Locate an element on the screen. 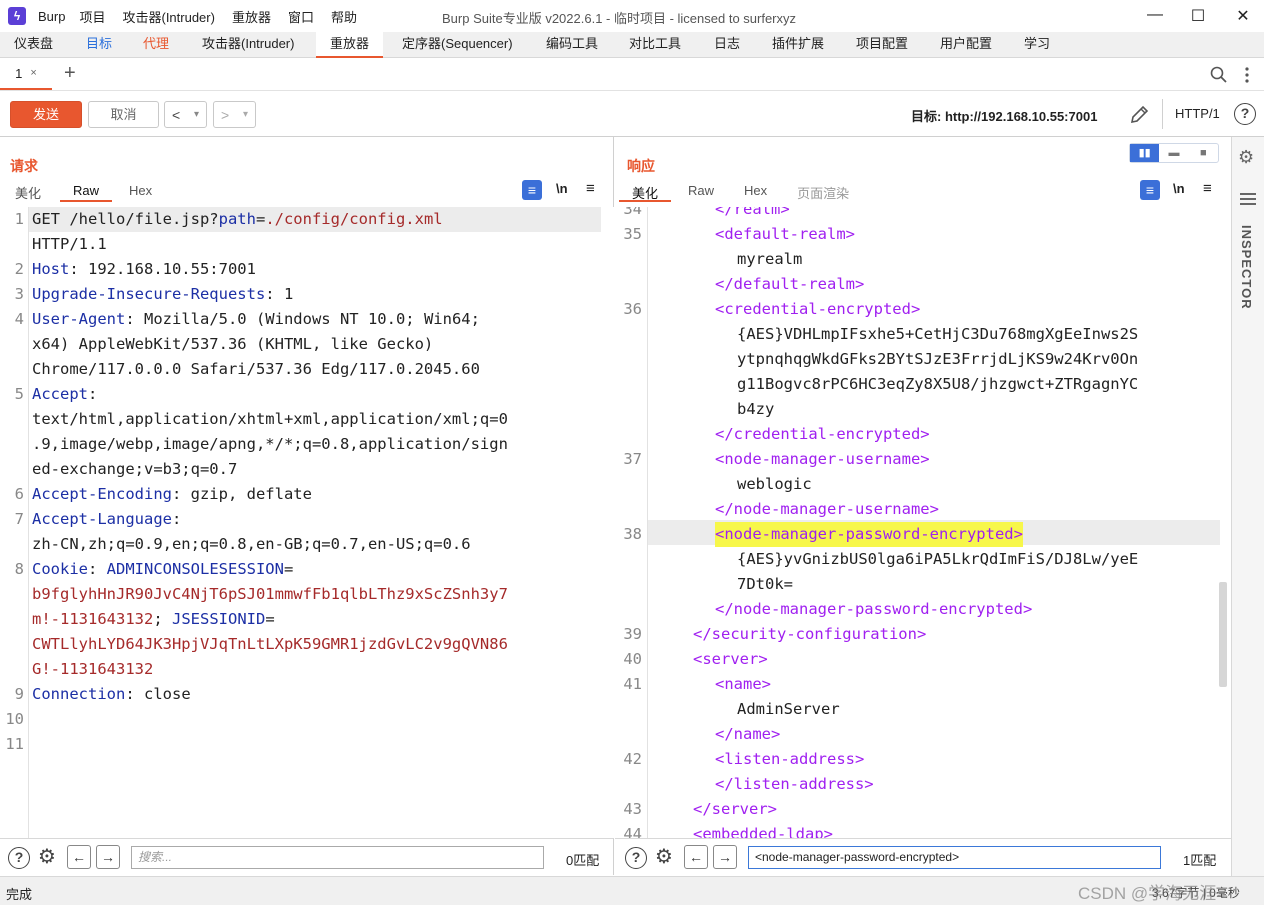 Image resolution: width=1264 pixels, height=905 pixels. header-name: Upgrade-Insecure-Requests is located at coordinates (149, 294).